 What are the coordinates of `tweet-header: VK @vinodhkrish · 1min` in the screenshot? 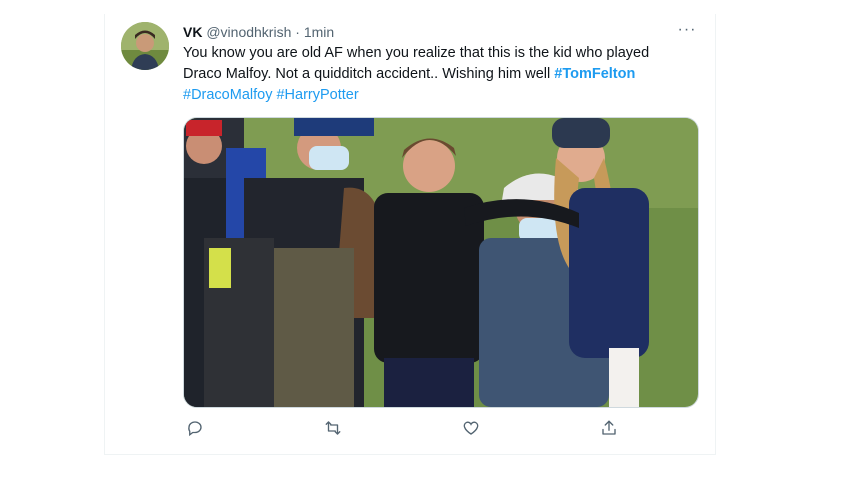 It's located at (258, 32).